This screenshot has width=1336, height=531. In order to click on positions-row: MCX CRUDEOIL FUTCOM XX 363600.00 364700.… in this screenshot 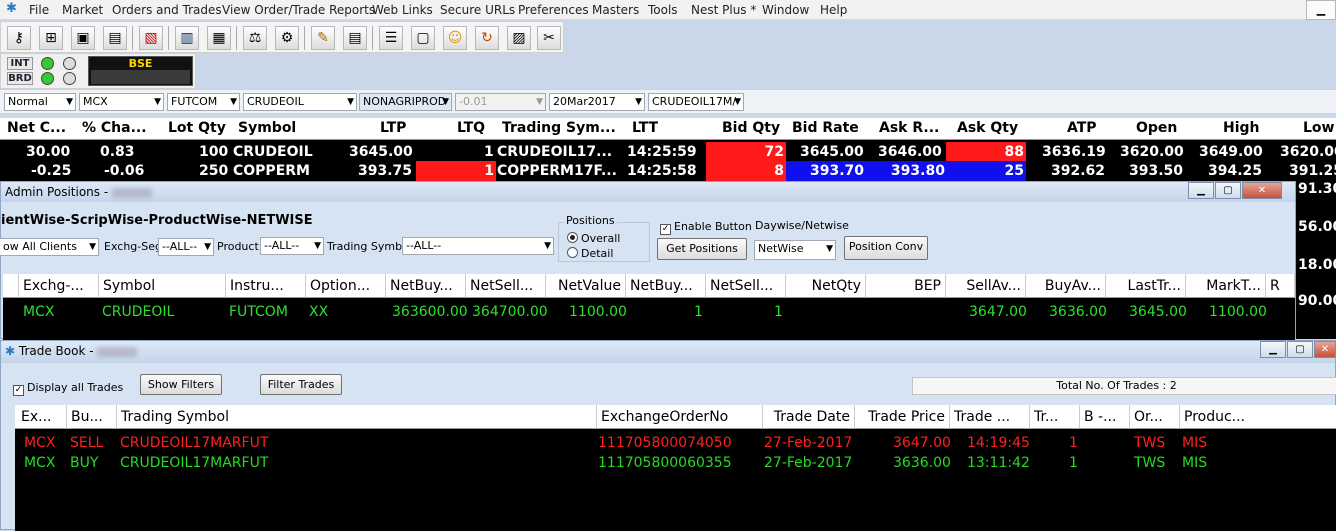, I will do `click(649, 312)`.